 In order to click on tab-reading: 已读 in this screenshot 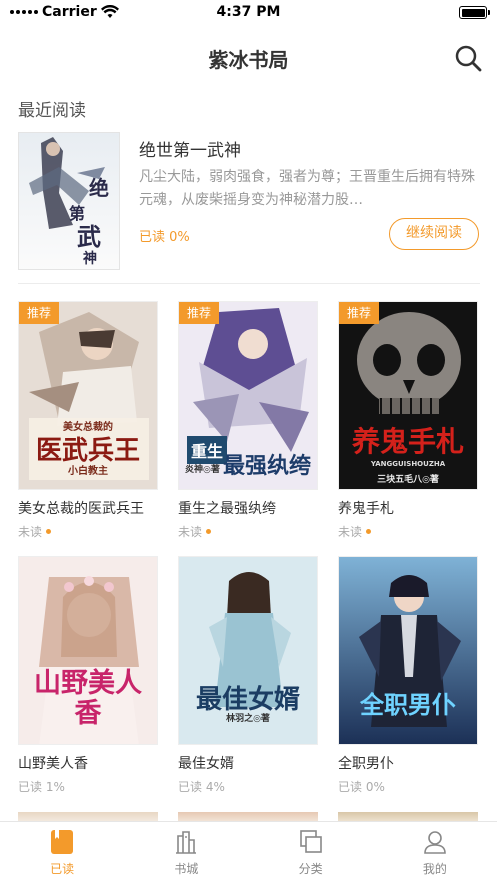, I will do `click(62, 852)`.